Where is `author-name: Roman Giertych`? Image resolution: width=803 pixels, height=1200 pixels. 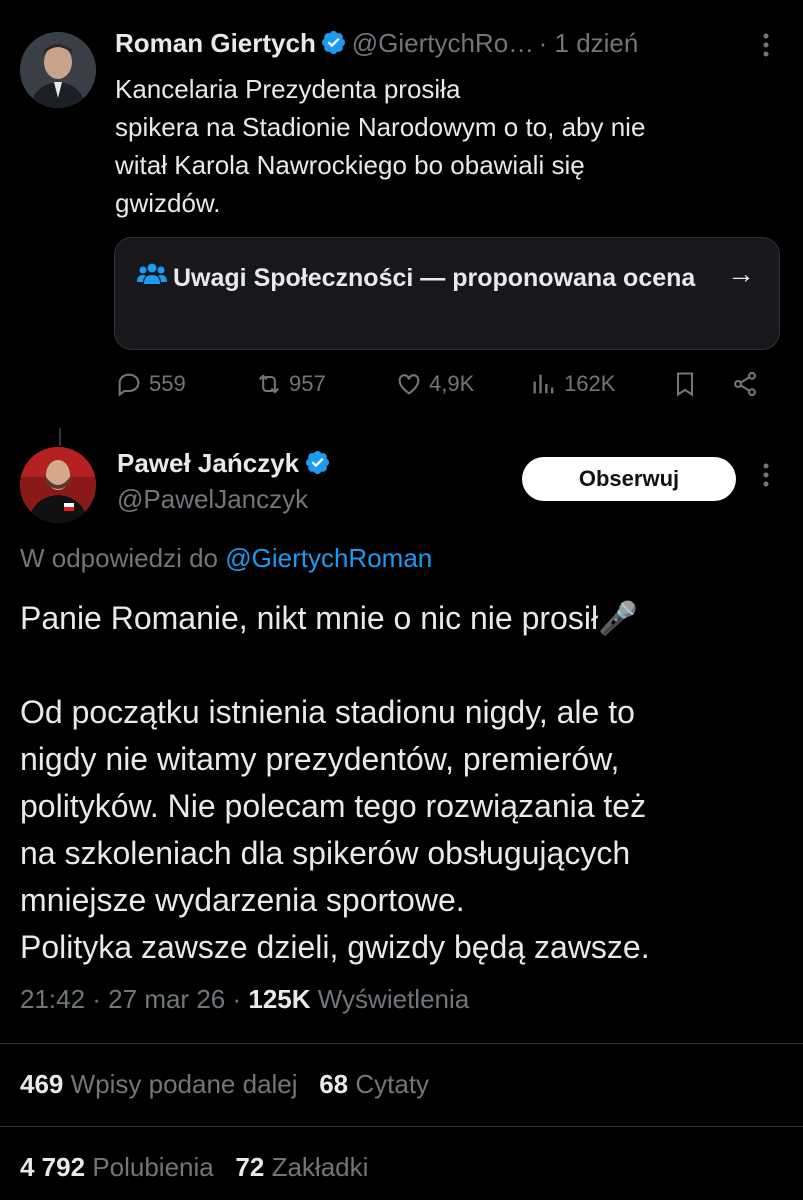
author-name: Roman Giertych is located at coordinates (215, 43).